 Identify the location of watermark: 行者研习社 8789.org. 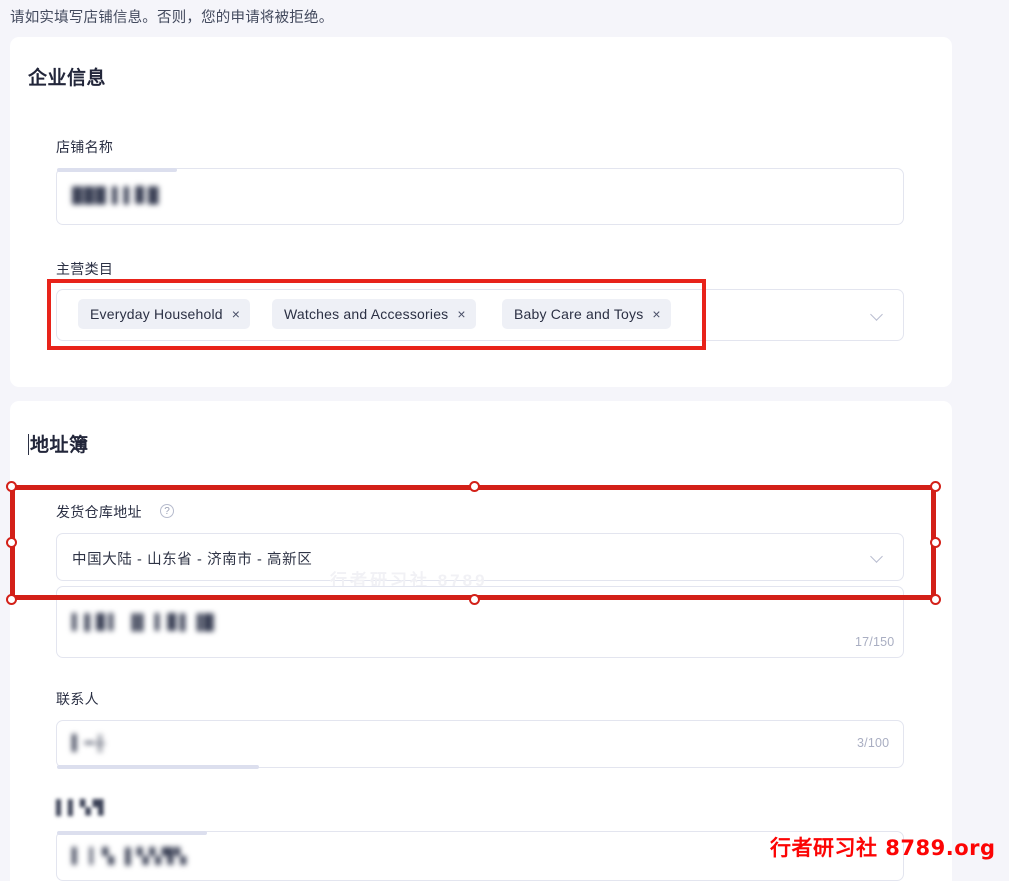
(883, 848).